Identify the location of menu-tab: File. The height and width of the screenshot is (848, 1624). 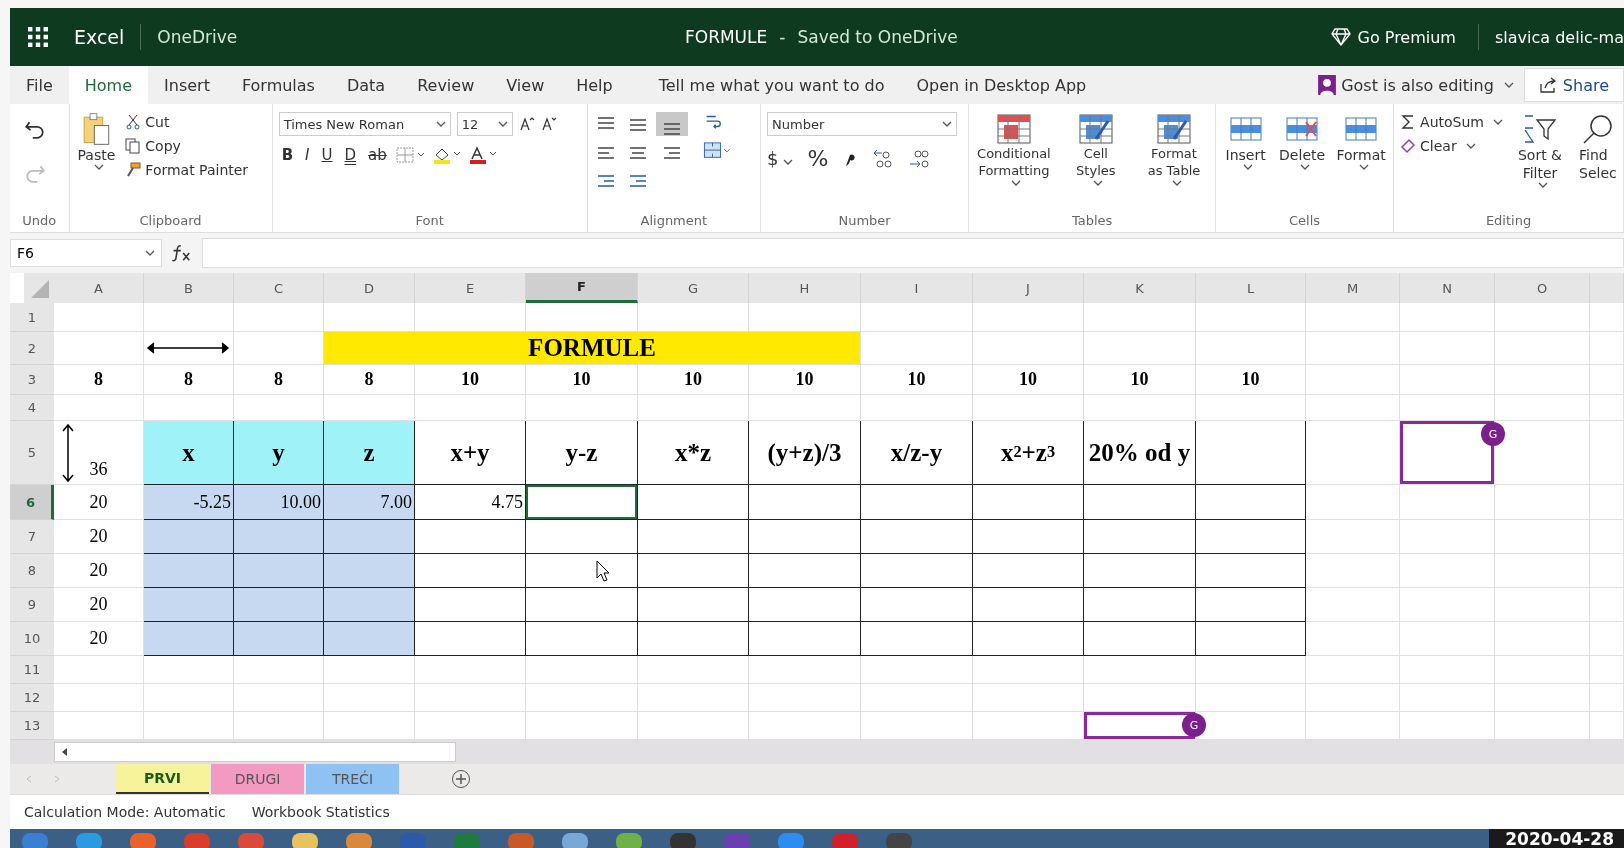
(39, 85).